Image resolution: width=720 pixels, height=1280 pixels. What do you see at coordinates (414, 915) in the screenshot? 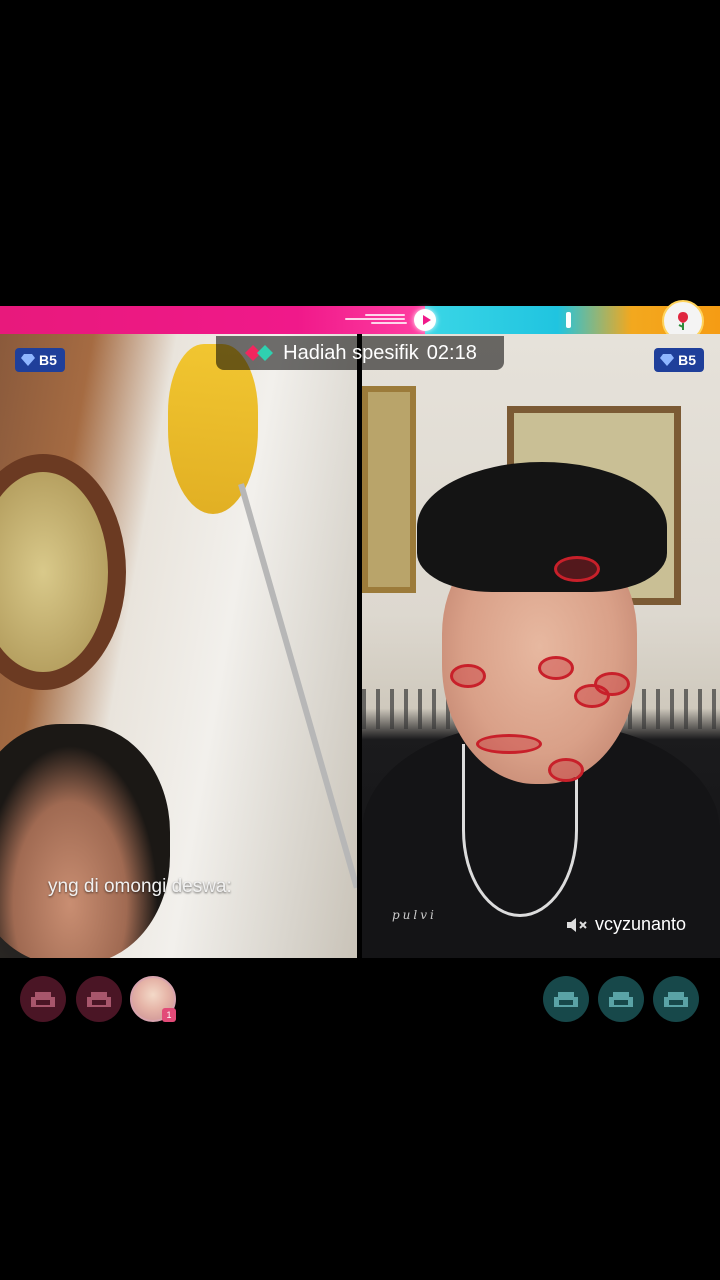
I see `shirt-watermark: pulvi` at bounding box center [414, 915].